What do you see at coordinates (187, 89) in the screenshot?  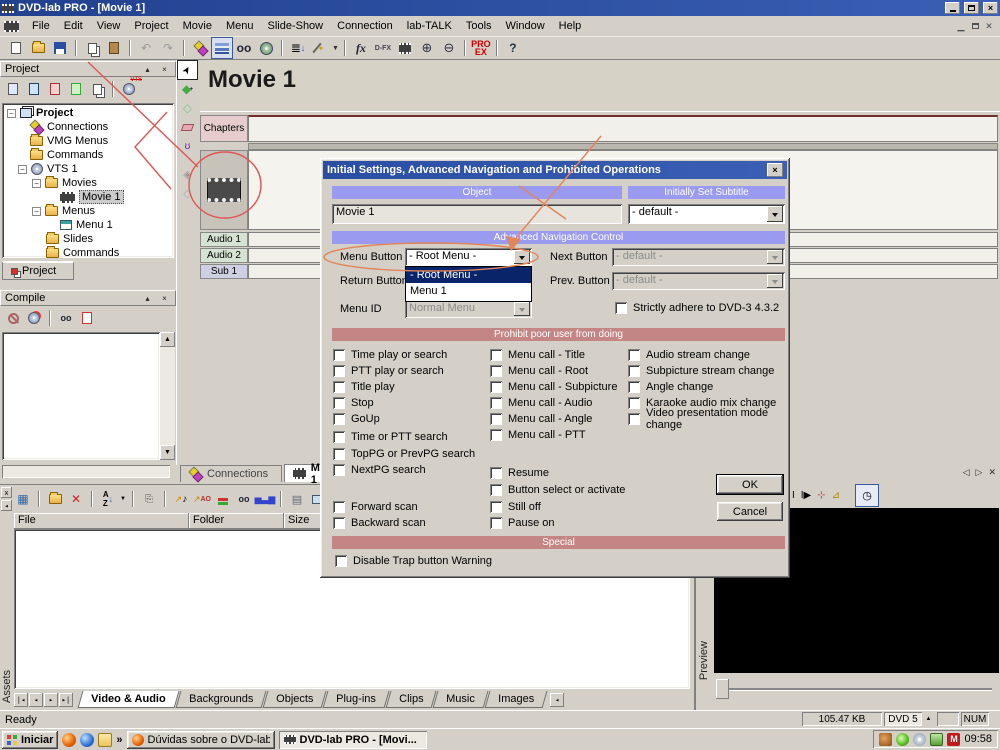 I see `add-chapter-tool-icon: ◆ +` at bounding box center [187, 89].